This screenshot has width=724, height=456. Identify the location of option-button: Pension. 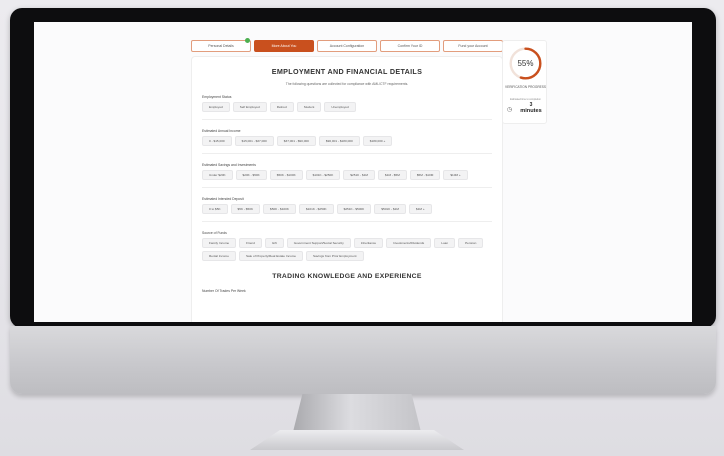
(471, 243).